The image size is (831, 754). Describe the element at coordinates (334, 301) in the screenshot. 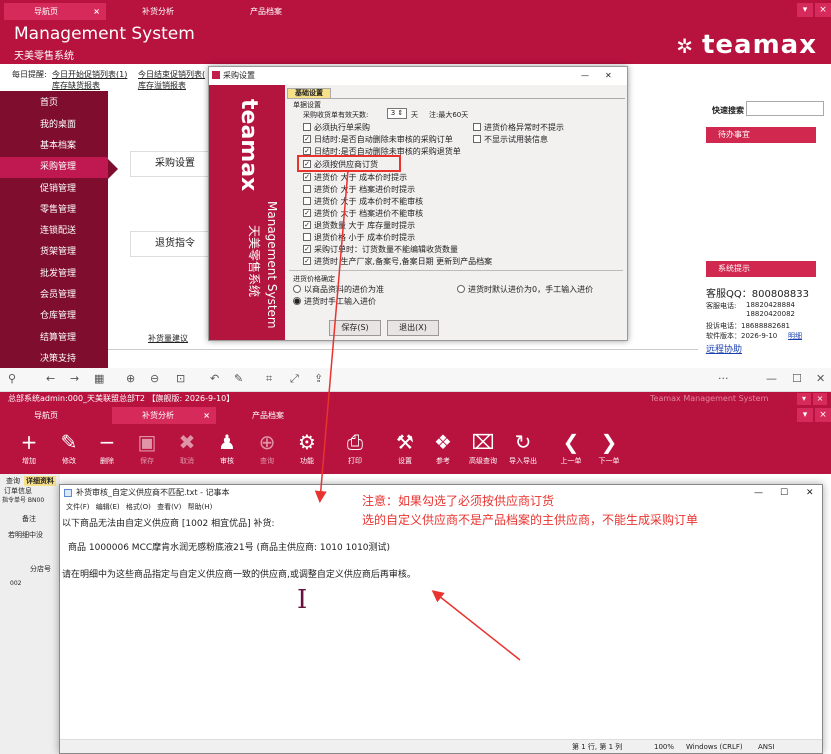

I see `radio-manual-price: ● 进货时手工输入进价` at that location.